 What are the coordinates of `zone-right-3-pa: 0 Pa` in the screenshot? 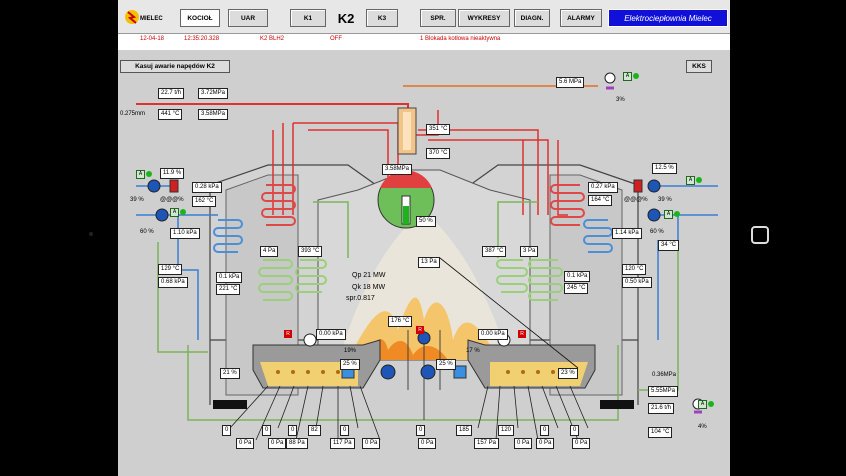 It's located at (523, 443).